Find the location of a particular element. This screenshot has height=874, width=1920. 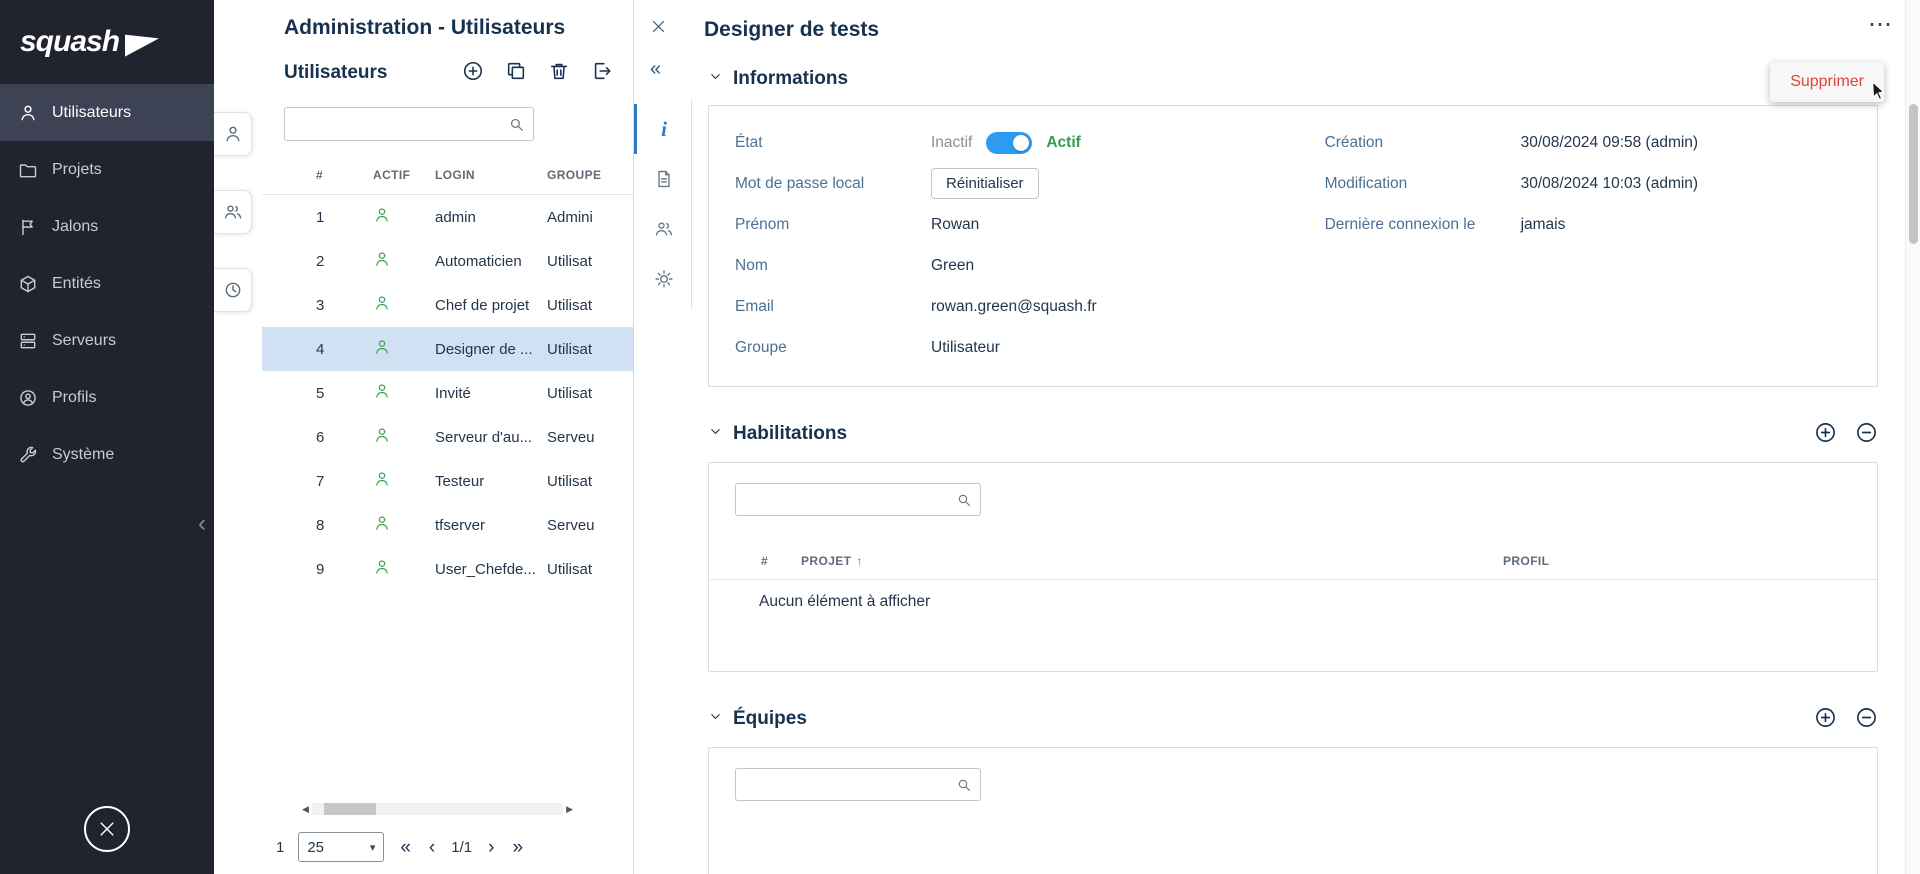

delete-user-button is located at coordinates (559, 72).